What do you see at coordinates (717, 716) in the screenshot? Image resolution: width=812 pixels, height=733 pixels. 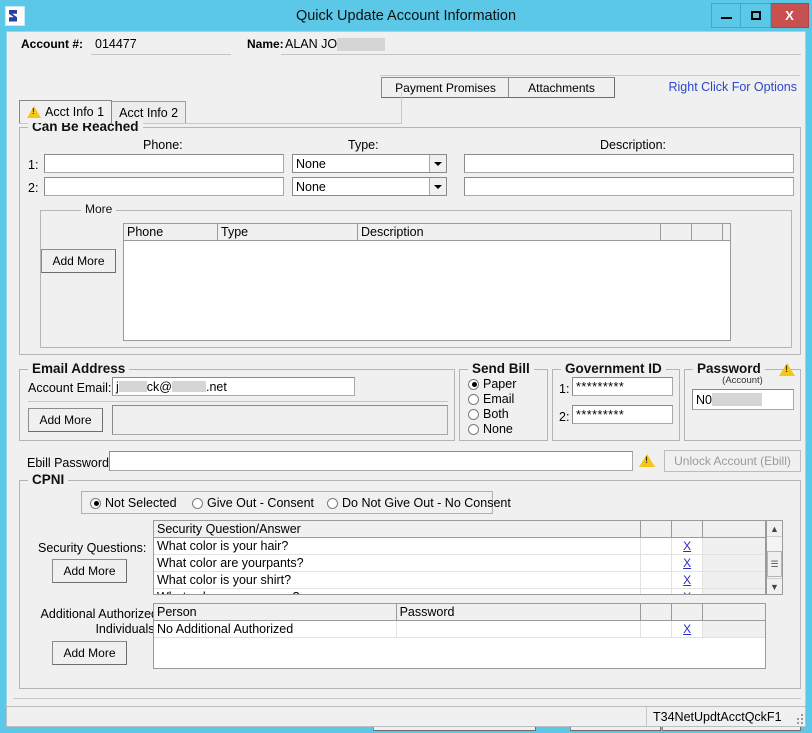 I see `status-right: T34NetUpdtAcctQckF1` at bounding box center [717, 716].